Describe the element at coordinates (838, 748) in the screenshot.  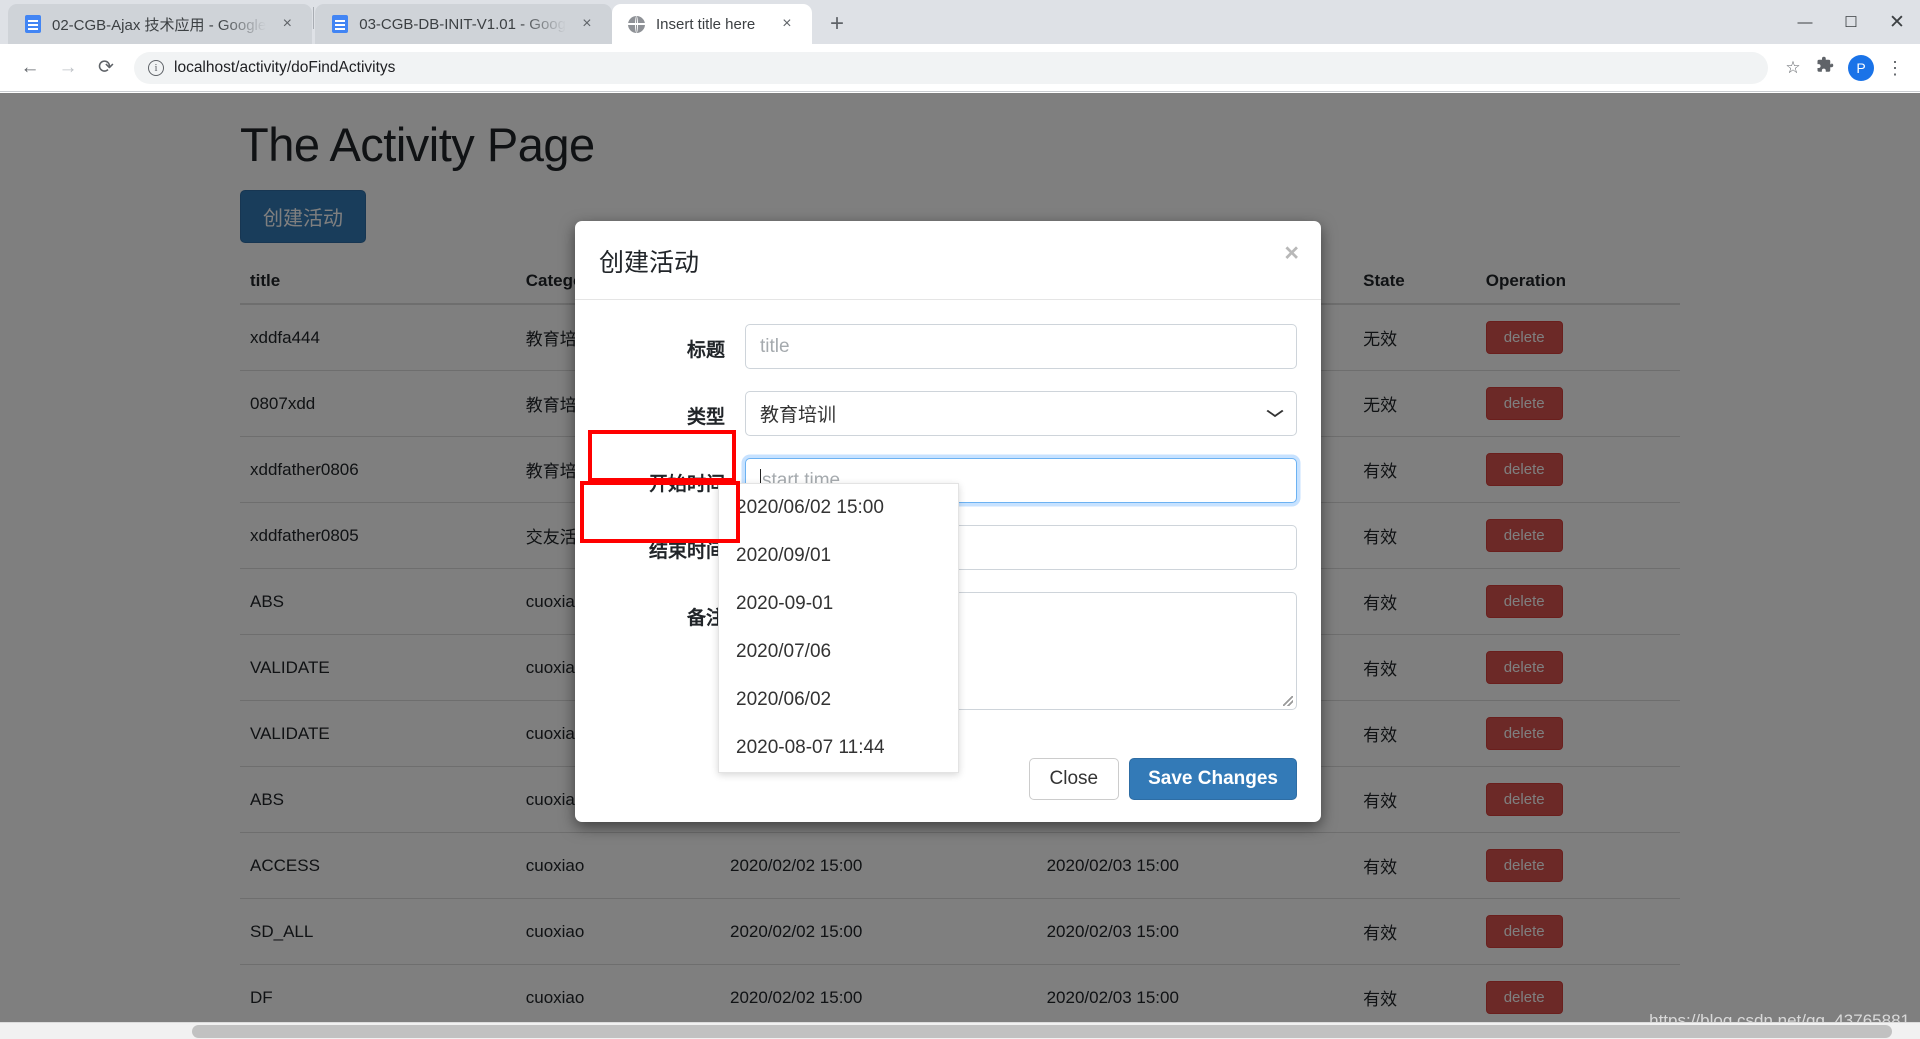
I see `autocomplete-option: 2020-08-07 11:44` at that location.